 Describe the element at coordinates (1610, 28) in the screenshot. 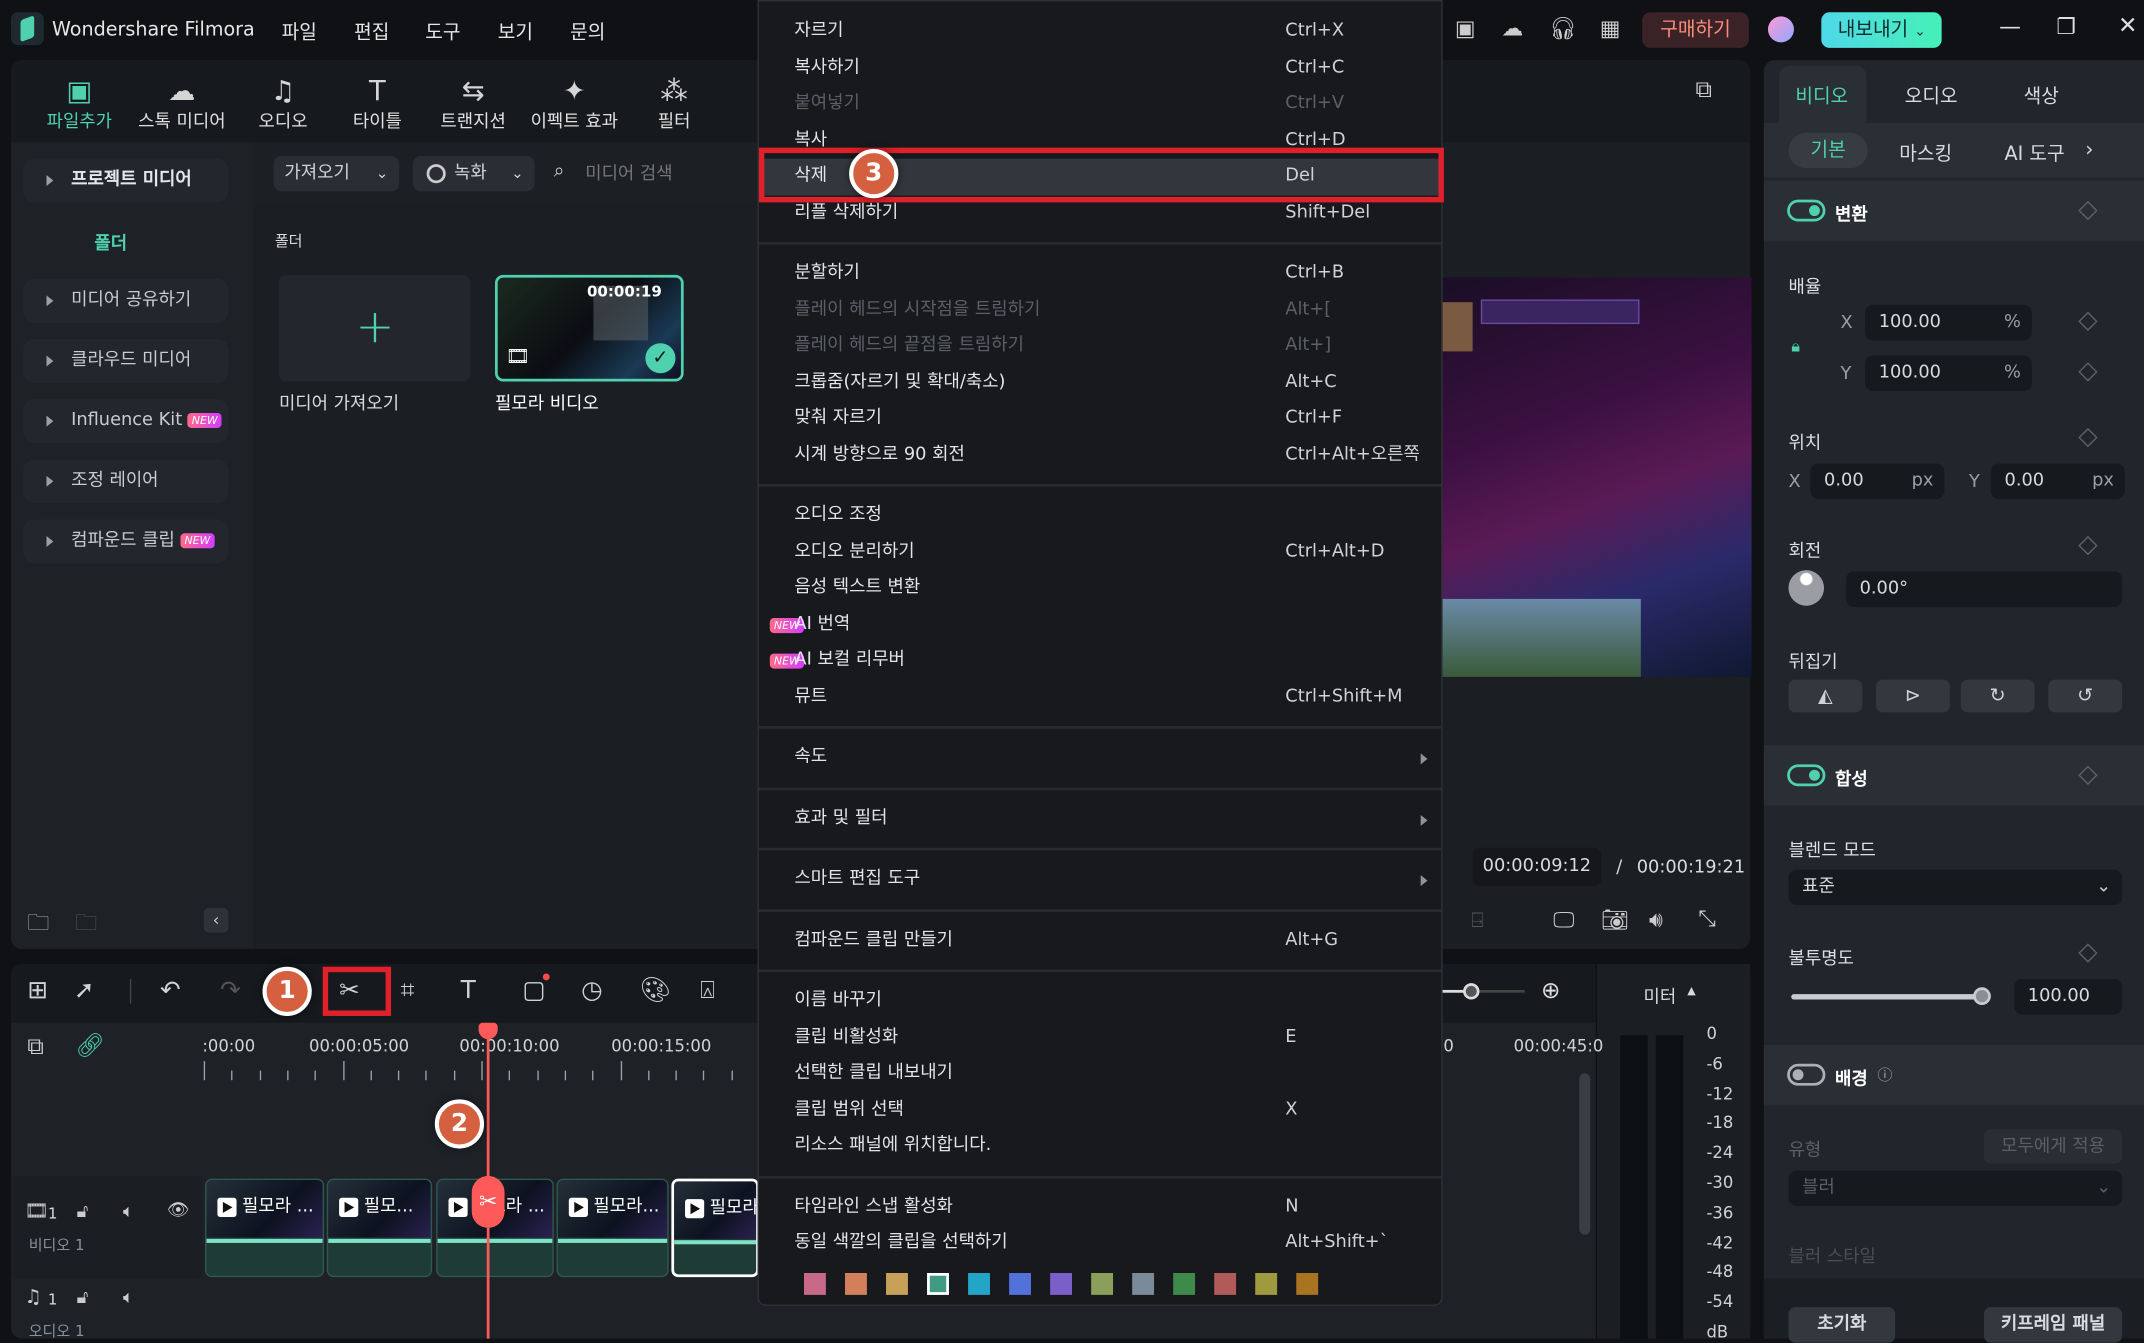

I see `grid-icon: ▦` at that location.